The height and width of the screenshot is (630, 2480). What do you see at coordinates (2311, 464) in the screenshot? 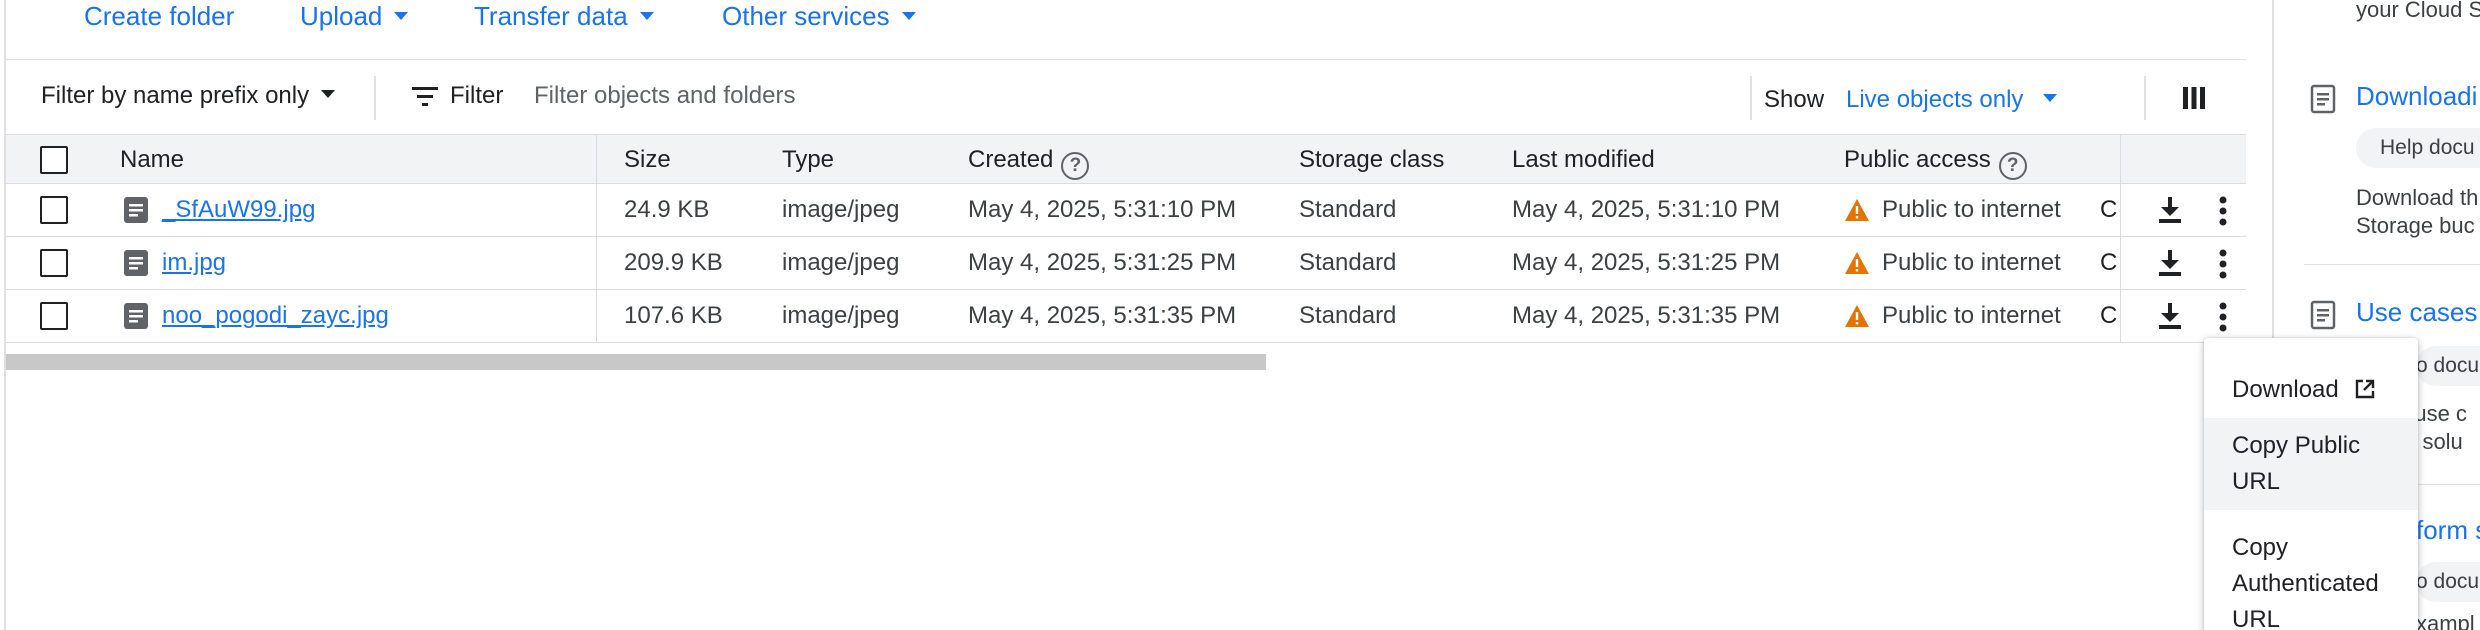
I see `menu-item-copy-public-url: Copy Public URL` at bounding box center [2311, 464].